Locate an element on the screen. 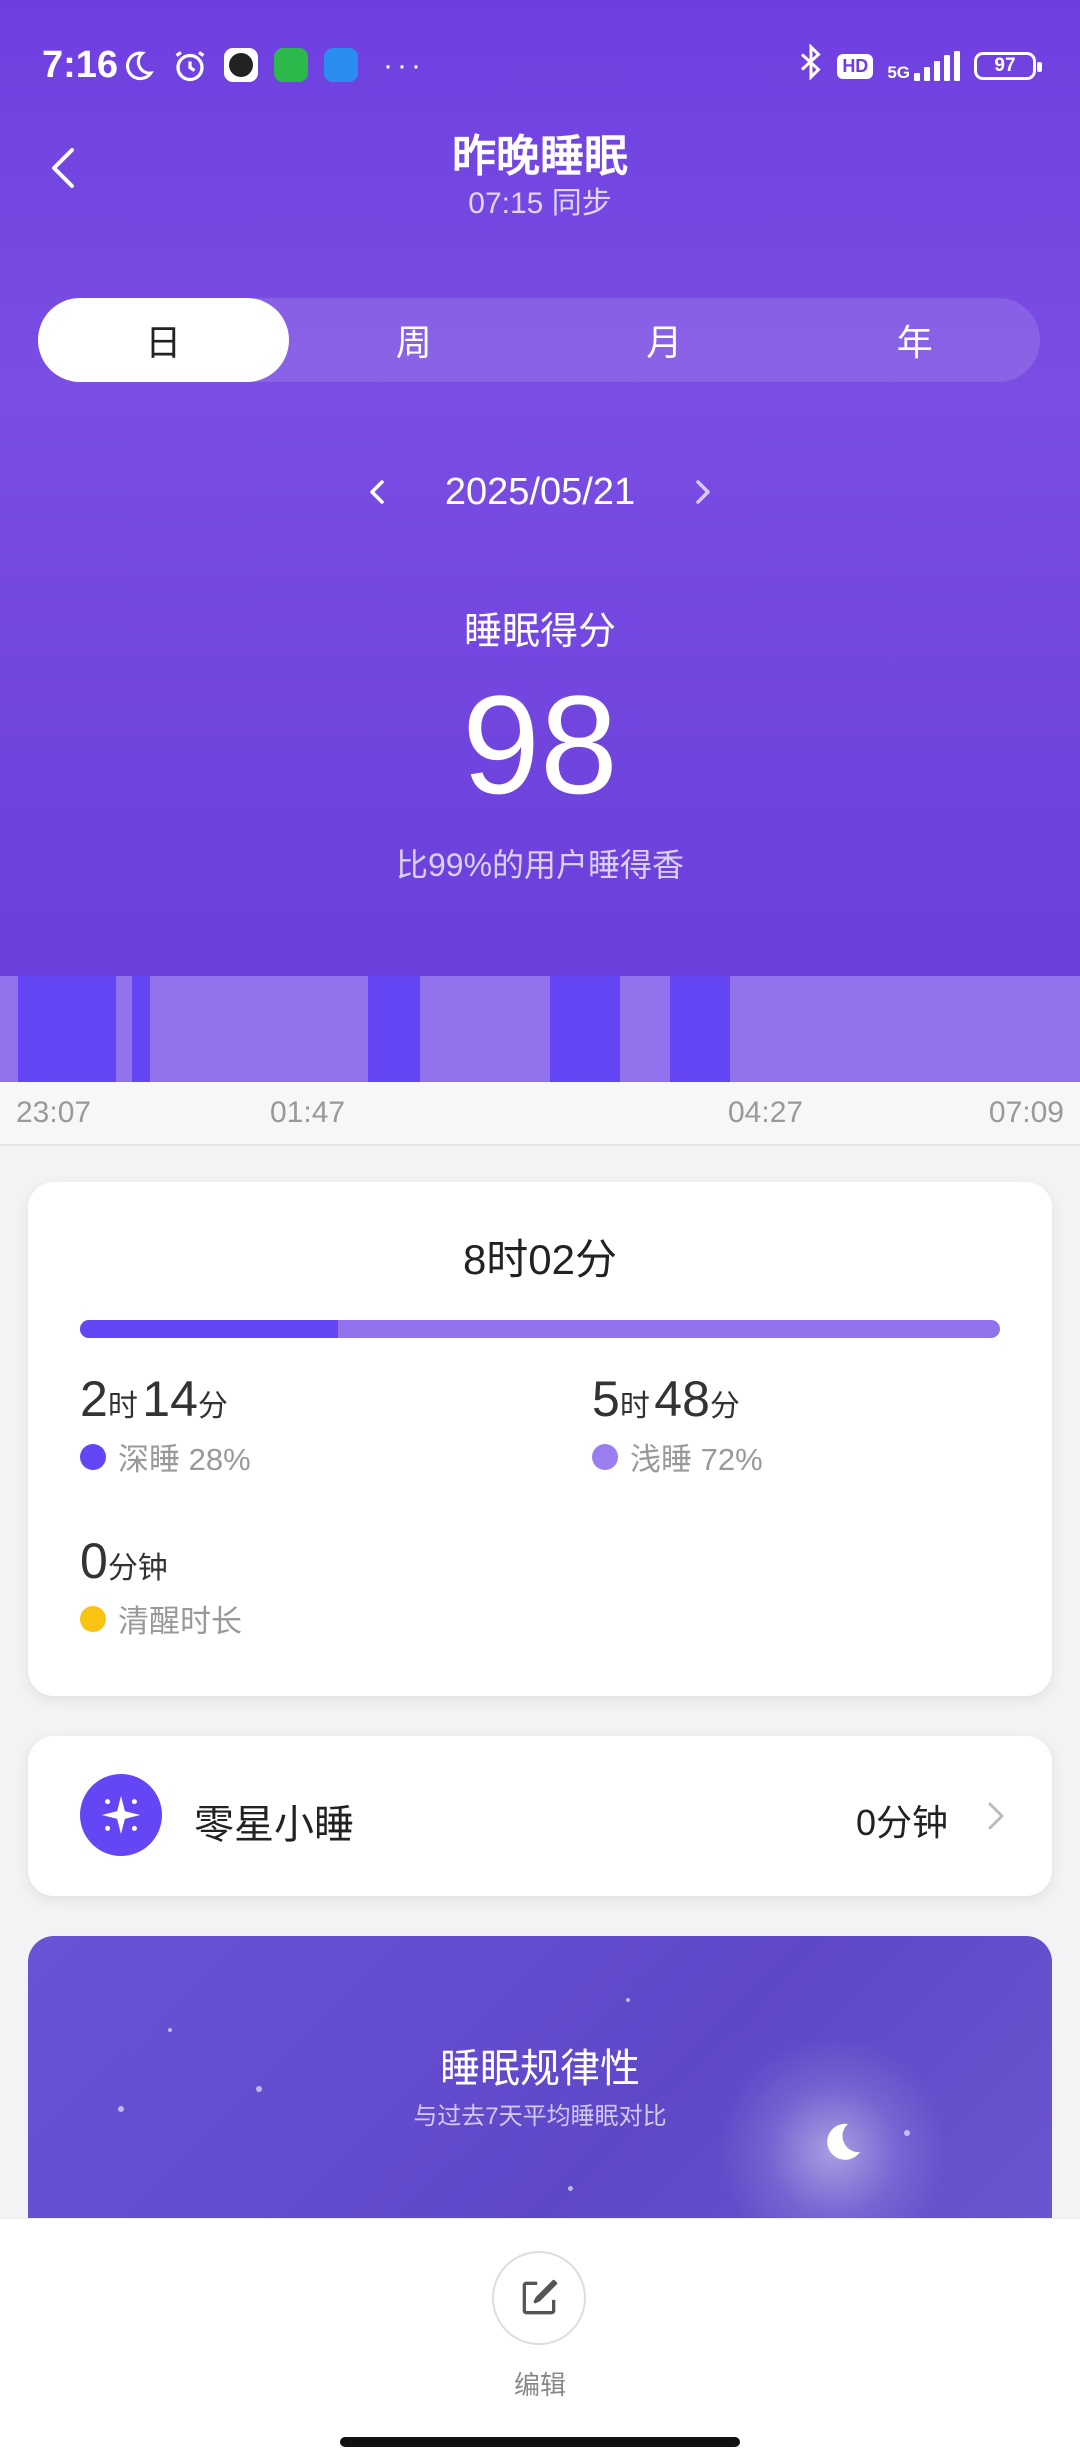 The width and height of the screenshot is (1080, 2461). edit-icon is located at coordinates (540, 2297).